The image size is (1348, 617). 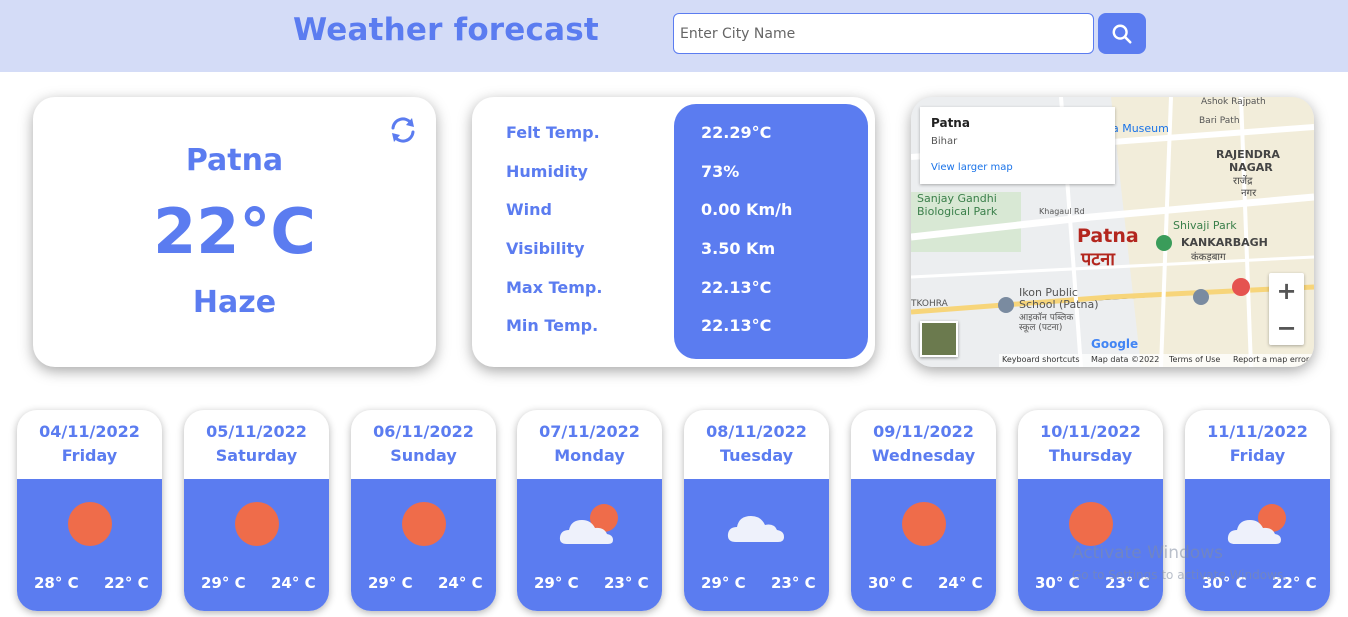 What do you see at coordinates (939, 339) in the screenshot?
I see `satellite-toggle` at bounding box center [939, 339].